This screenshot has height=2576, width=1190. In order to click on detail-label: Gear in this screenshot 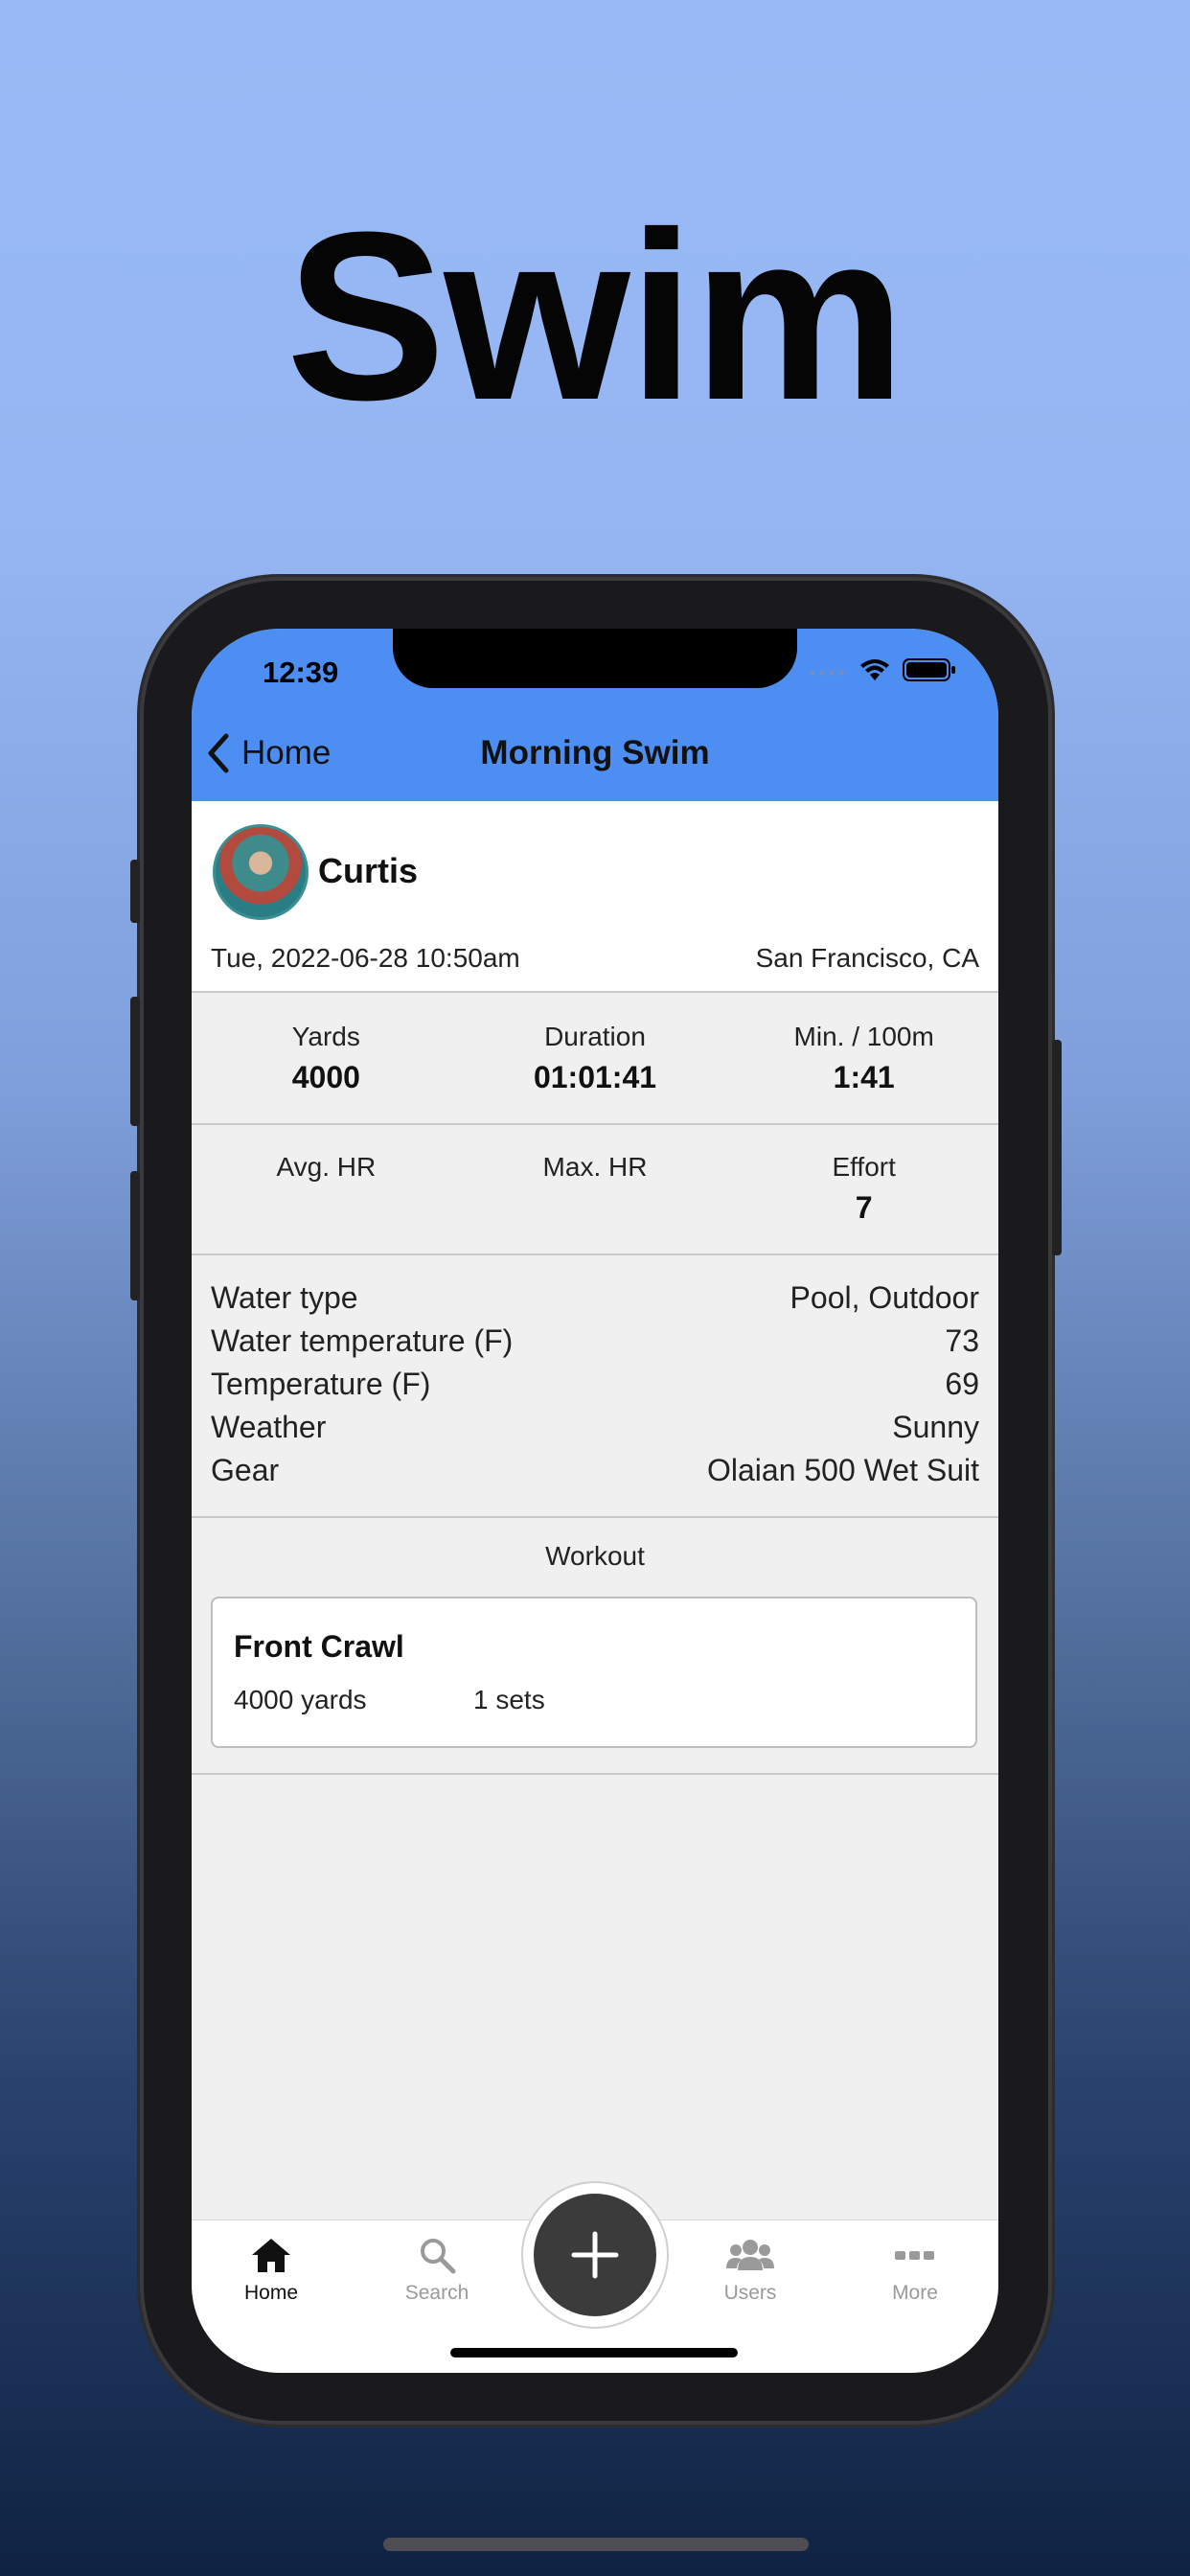, I will do `click(246, 1470)`.